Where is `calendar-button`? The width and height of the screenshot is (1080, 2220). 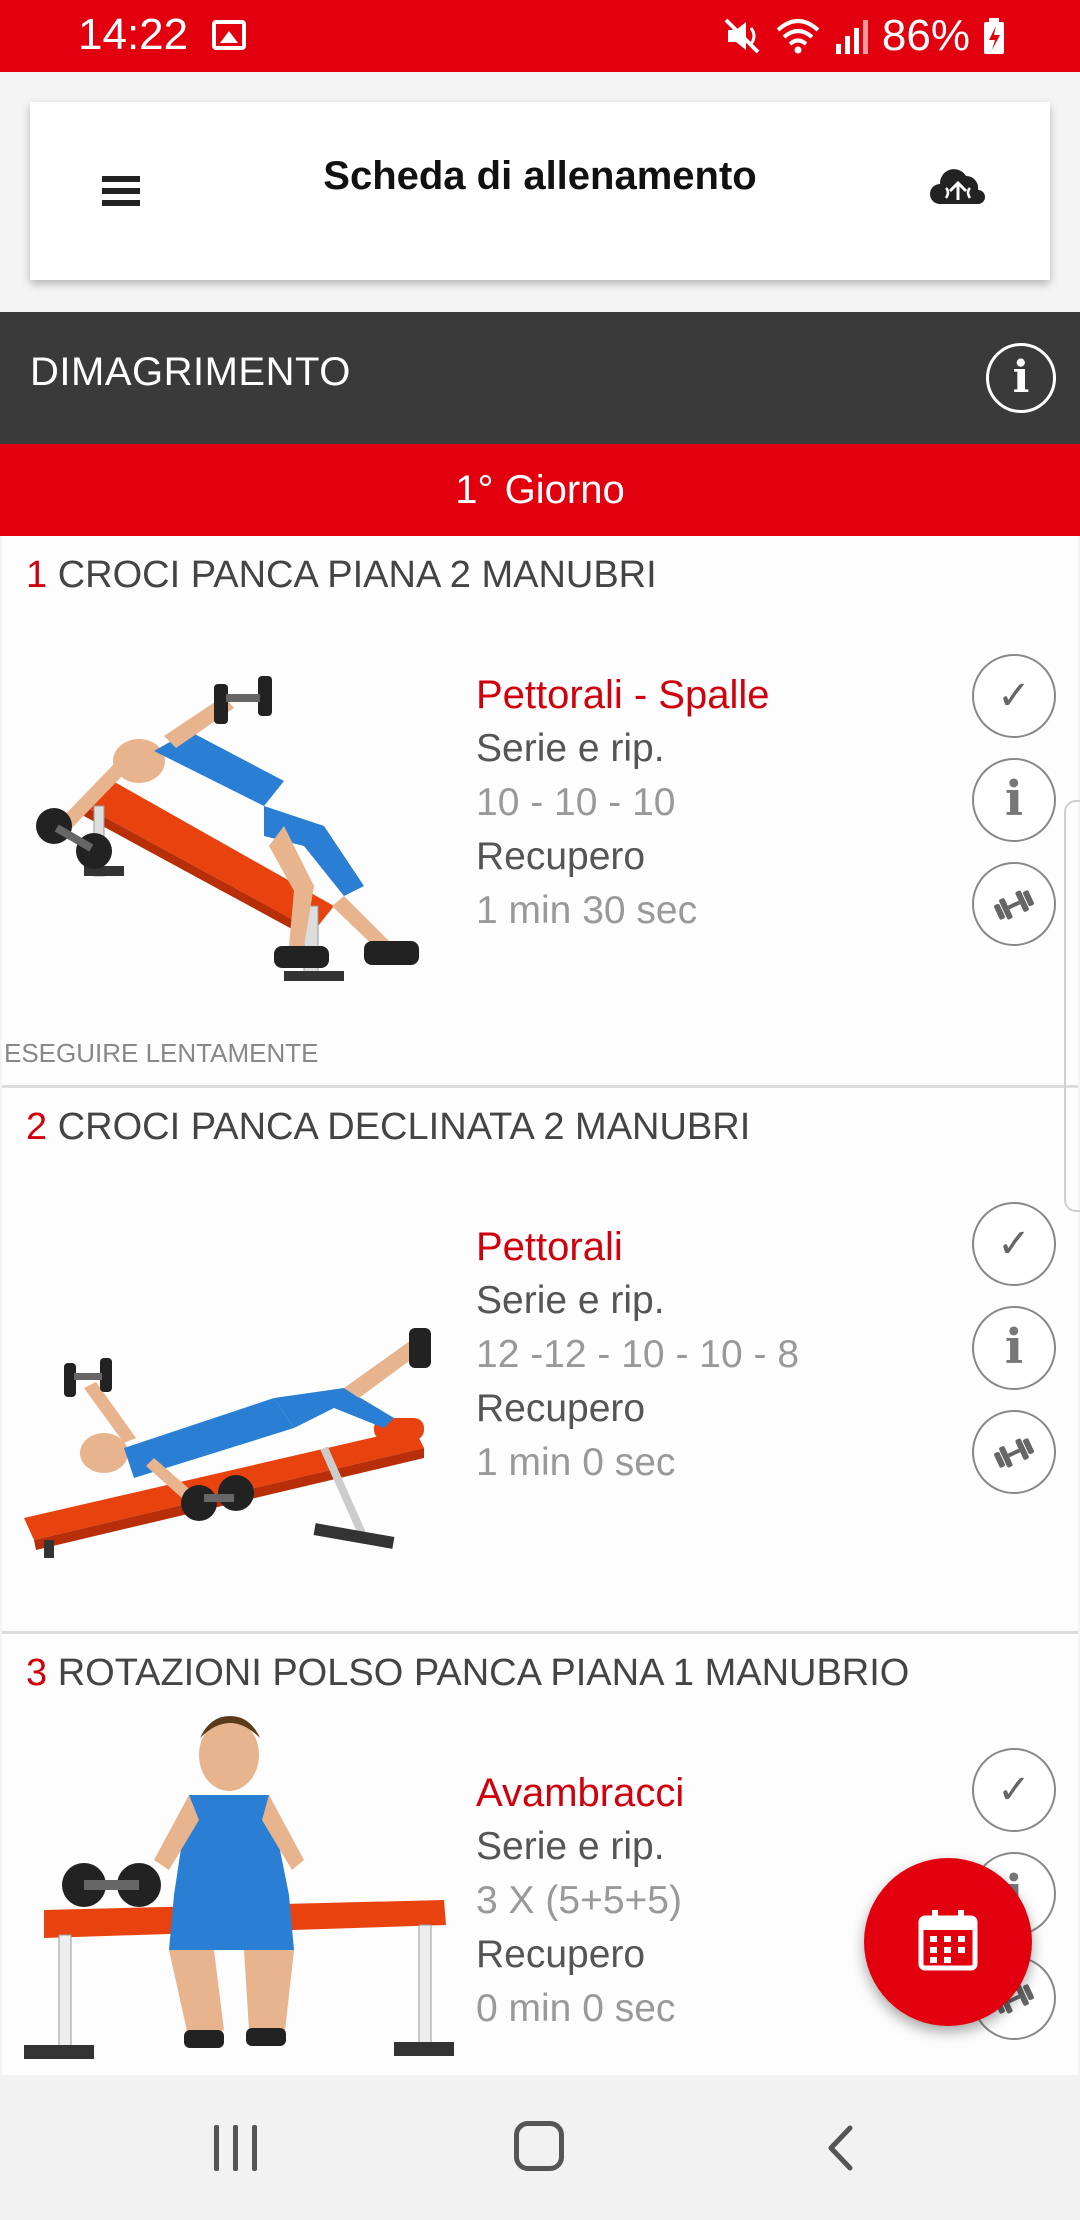
calendar-button is located at coordinates (948, 1942).